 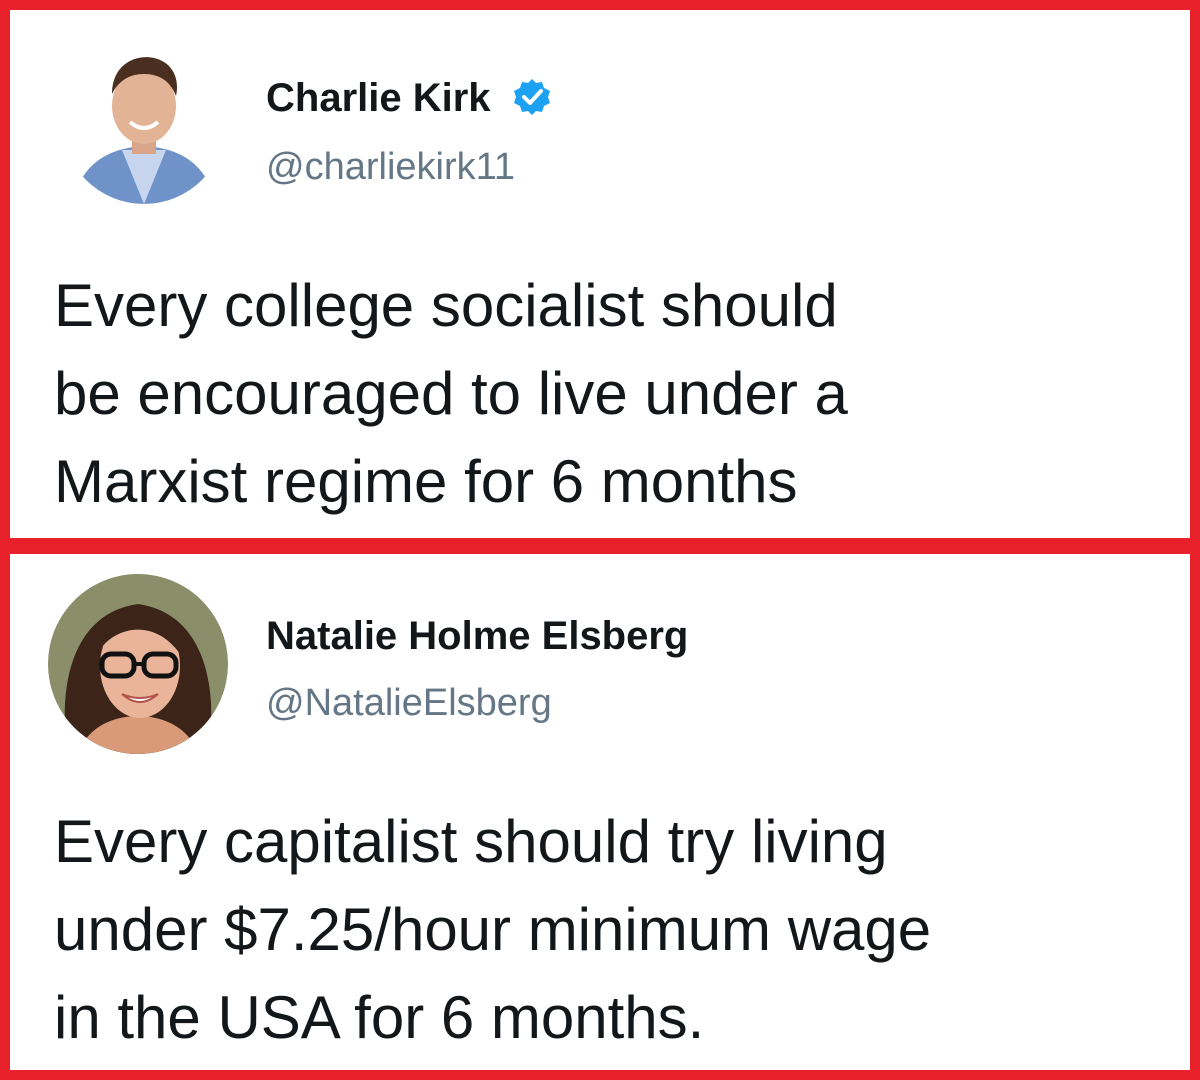 I want to click on author-name-text: Charlie Kirk, so click(x=378, y=98).